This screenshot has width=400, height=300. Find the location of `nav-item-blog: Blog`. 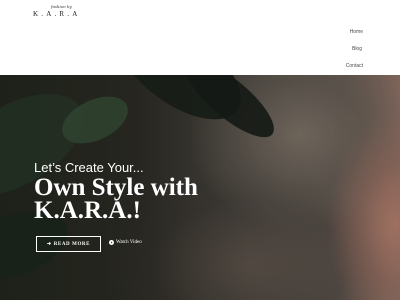

nav-item-blog: Blog is located at coordinates (357, 49).